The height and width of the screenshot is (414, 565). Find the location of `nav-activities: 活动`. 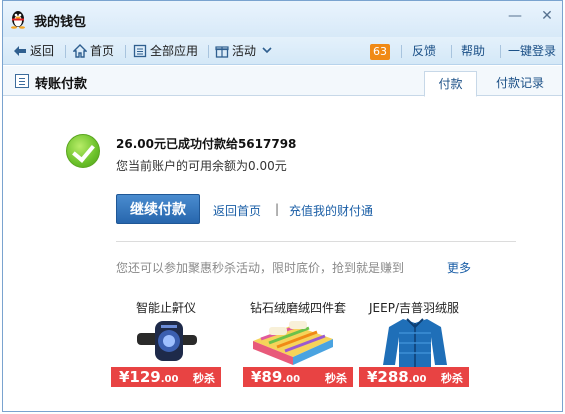

nav-activities: 活动 is located at coordinates (246, 51).